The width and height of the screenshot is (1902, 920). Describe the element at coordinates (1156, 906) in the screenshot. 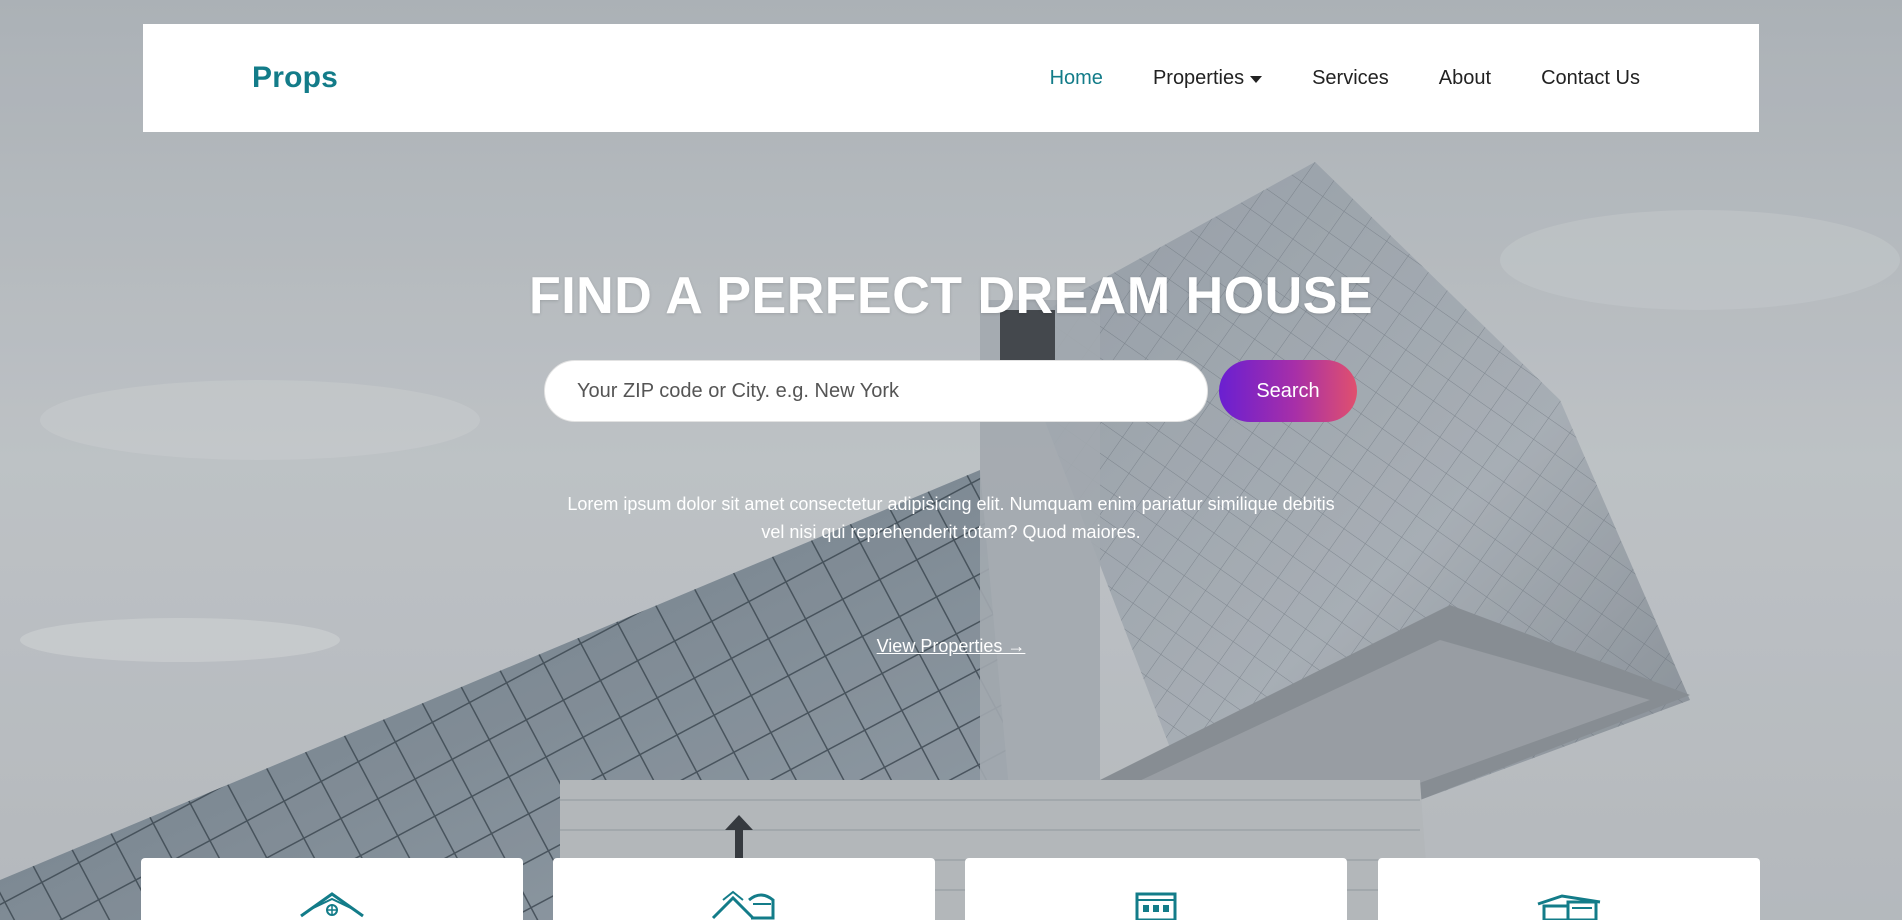

I see `building-icon` at that location.